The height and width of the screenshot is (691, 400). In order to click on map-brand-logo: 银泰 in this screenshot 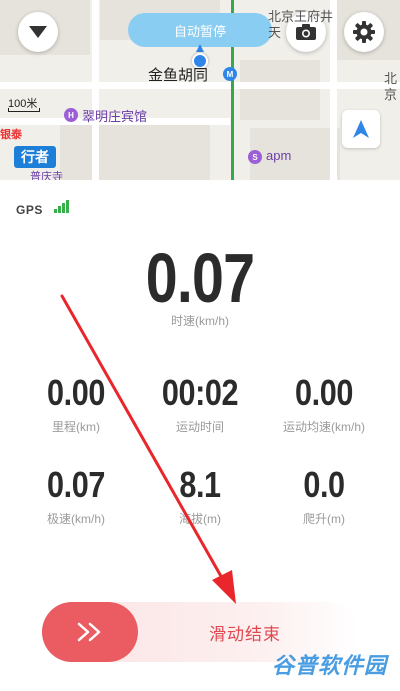, I will do `click(11, 135)`.